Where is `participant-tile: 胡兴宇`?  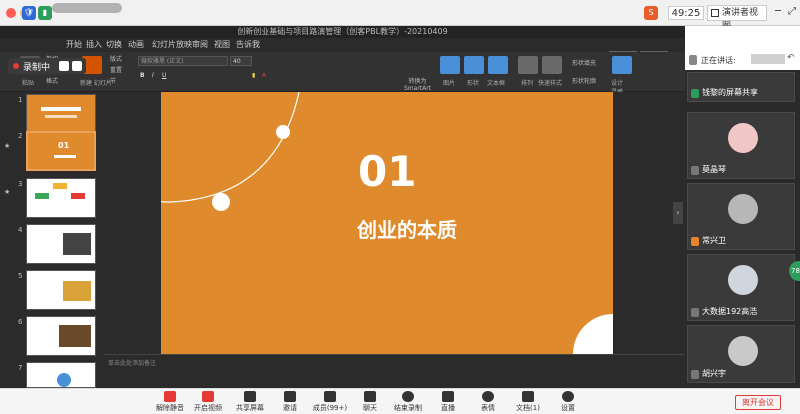
participant-tile: 胡兴宇 is located at coordinates (741, 354).